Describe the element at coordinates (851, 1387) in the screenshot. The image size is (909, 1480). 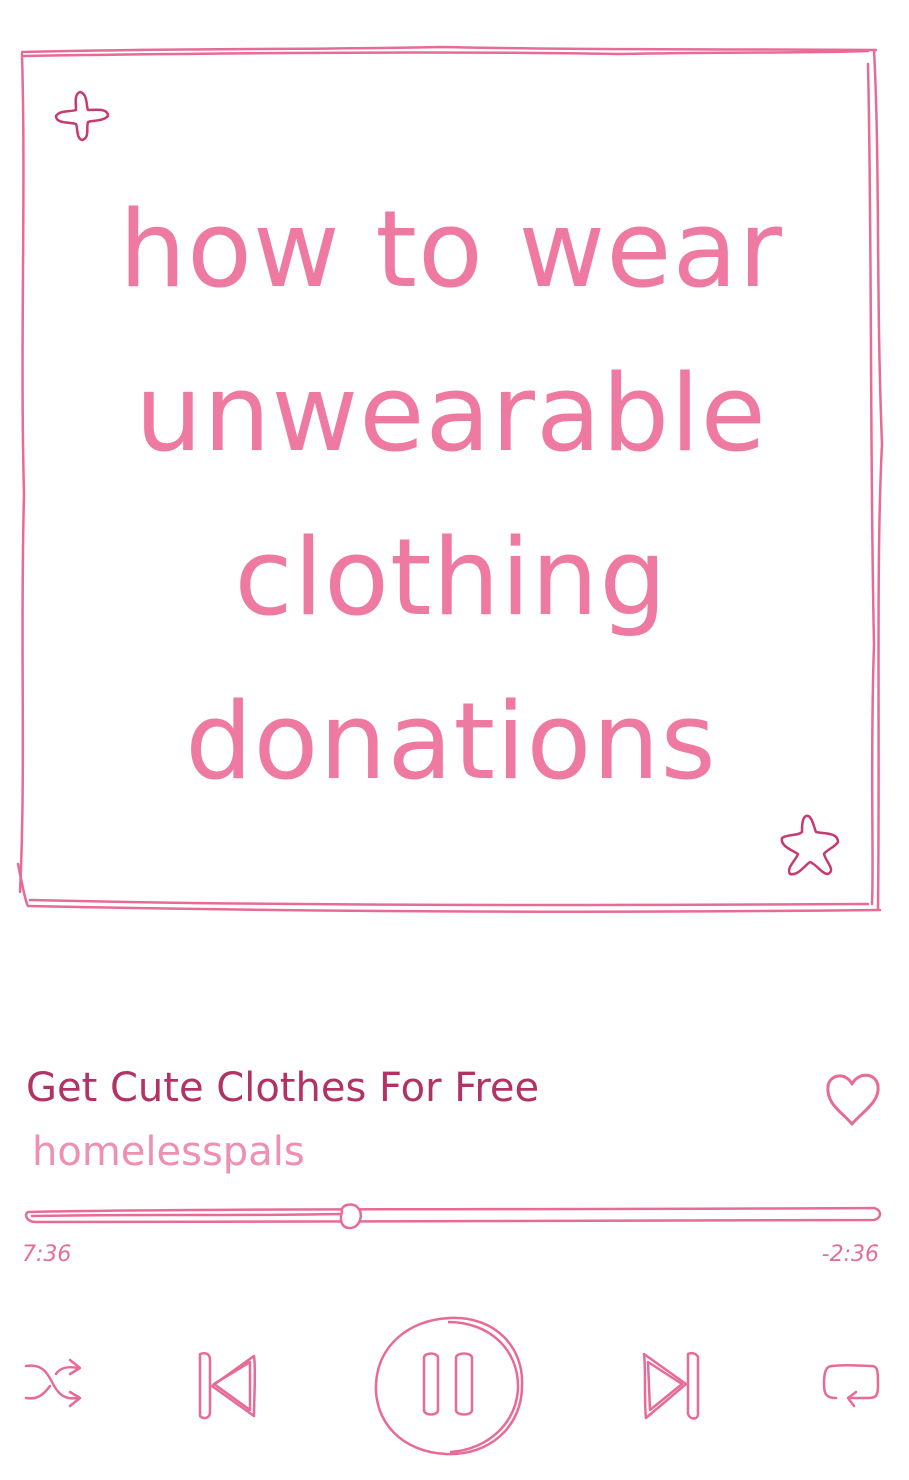
I see `repeat-icon` at that location.